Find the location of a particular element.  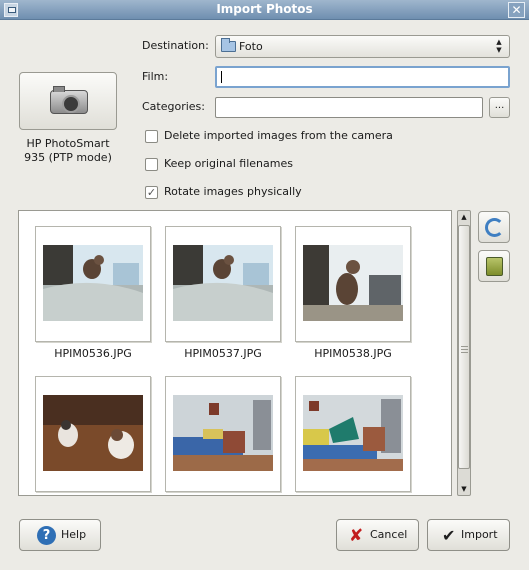

photo-bedroom is located at coordinates (223, 433).